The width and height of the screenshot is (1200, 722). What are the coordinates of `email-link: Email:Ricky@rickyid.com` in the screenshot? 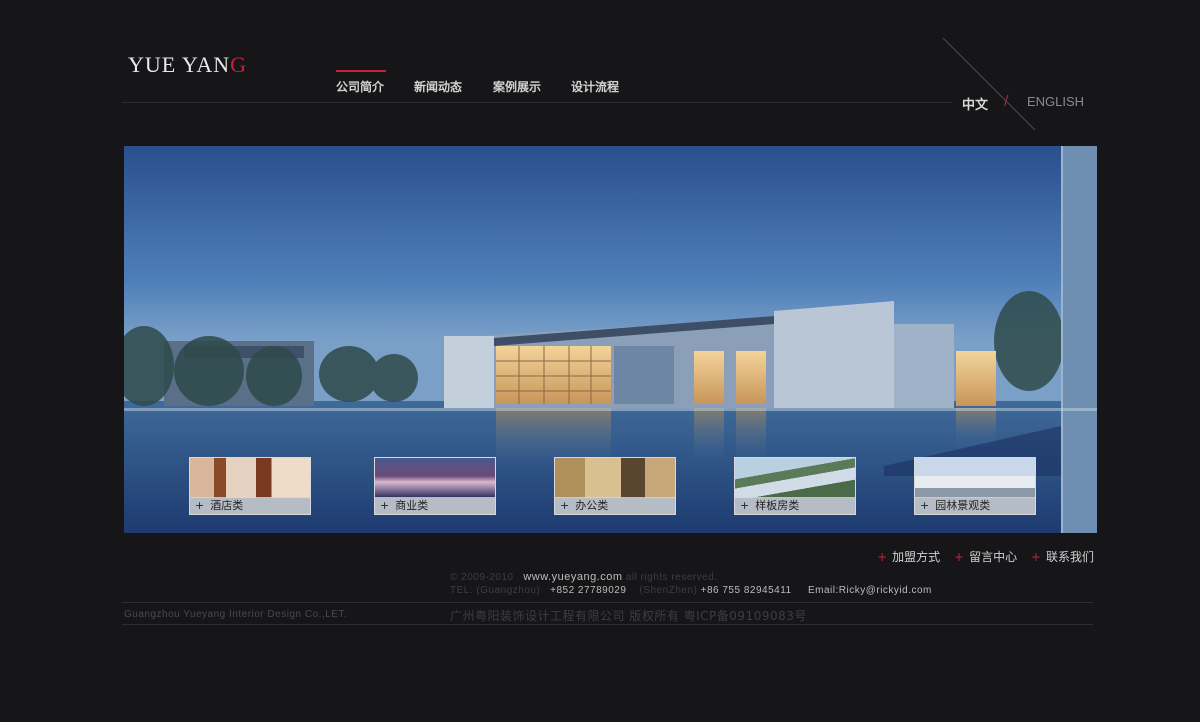 It's located at (870, 590).